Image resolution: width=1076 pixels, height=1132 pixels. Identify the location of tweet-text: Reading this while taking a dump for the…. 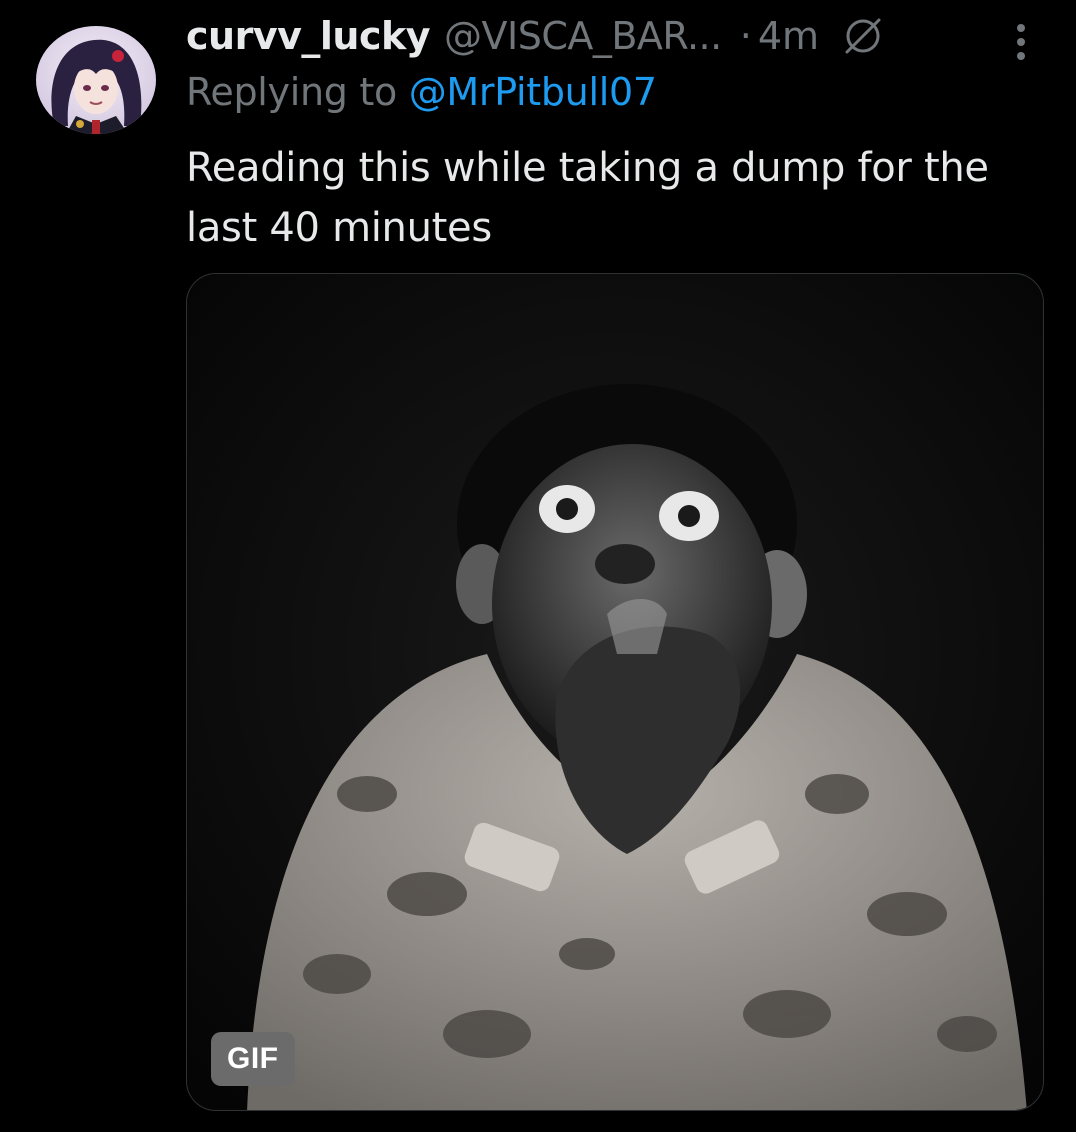
(587, 198).